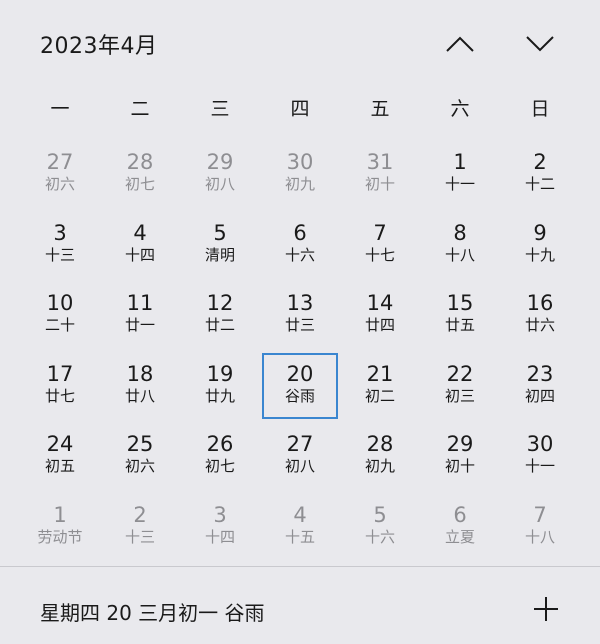 The width and height of the screenshot is (600, 644). What do you see at coordinates (380, 303) in the screenshot?
I see `day-number: 14` at bounding box center [380, 303].